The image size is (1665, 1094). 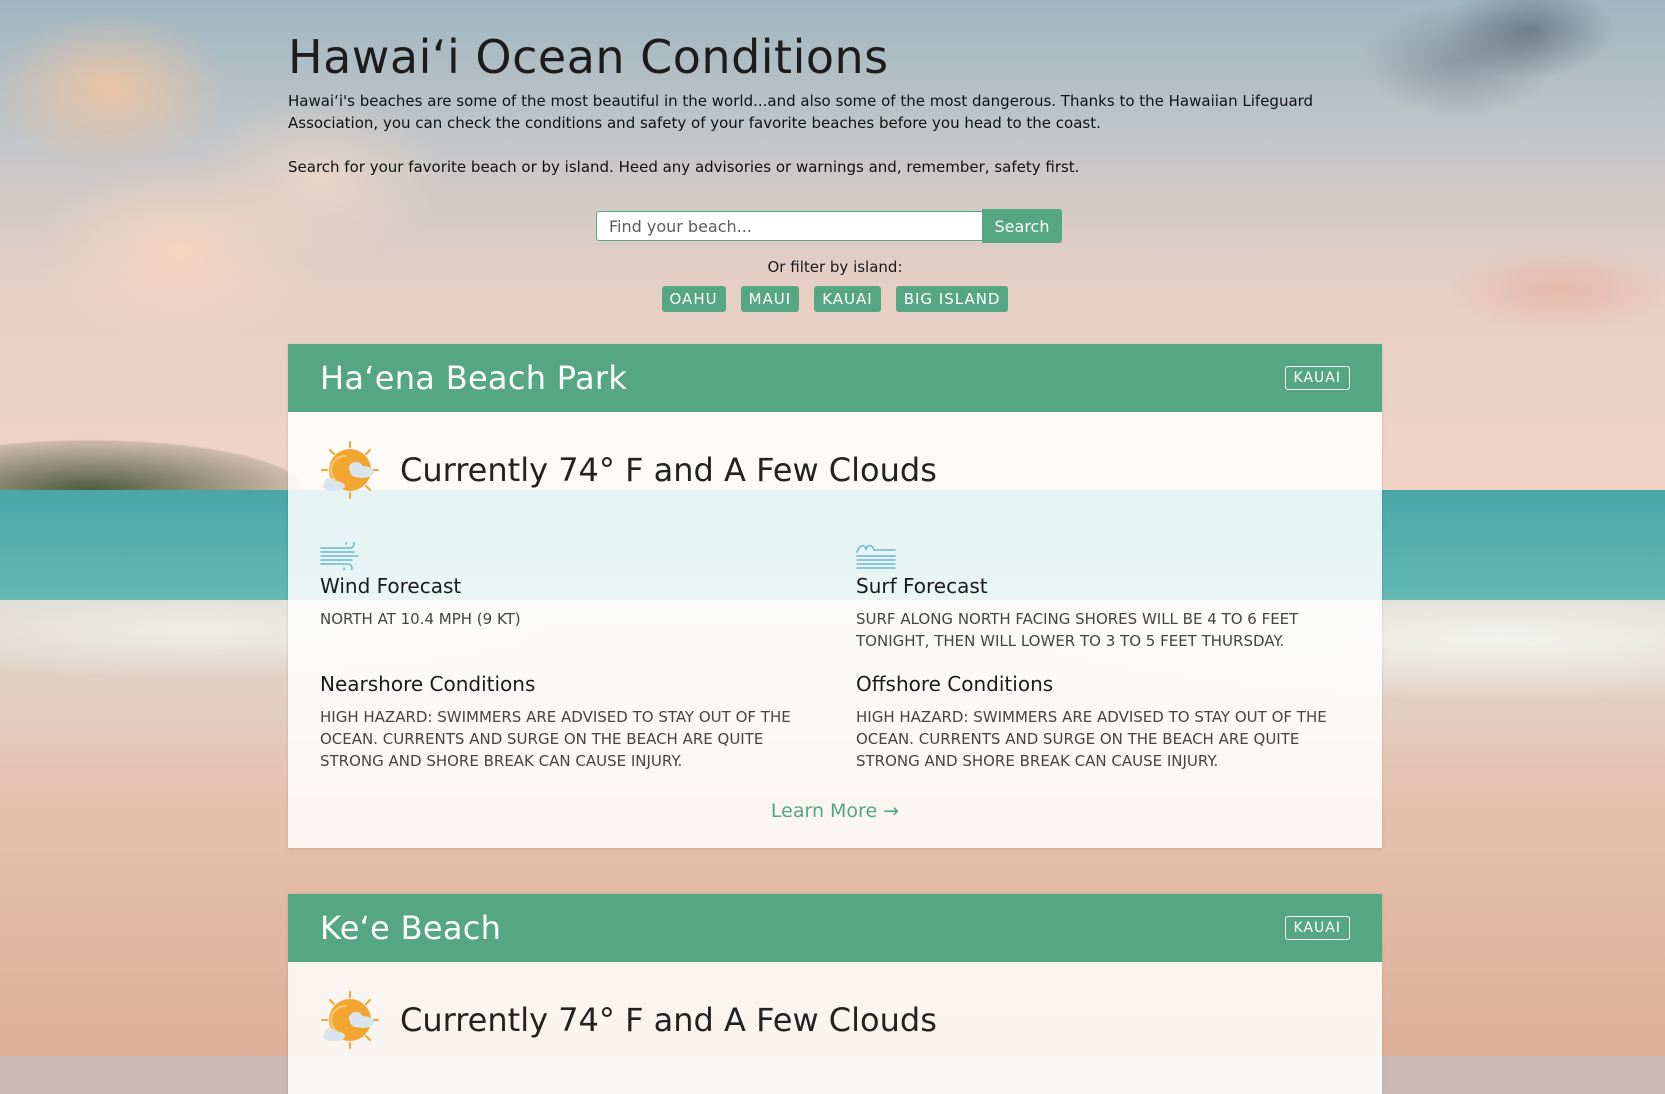 What do you see at coordinates (339, 556) in the screenshot?
I see `wind-icon` at bounding box center [339, 556].